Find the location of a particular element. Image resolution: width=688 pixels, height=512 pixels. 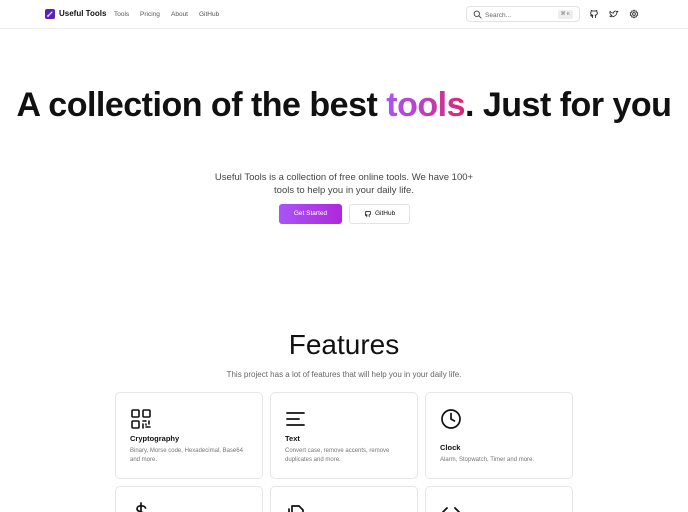

brand-name: Useful Tools is located at coordinates (82, 14).